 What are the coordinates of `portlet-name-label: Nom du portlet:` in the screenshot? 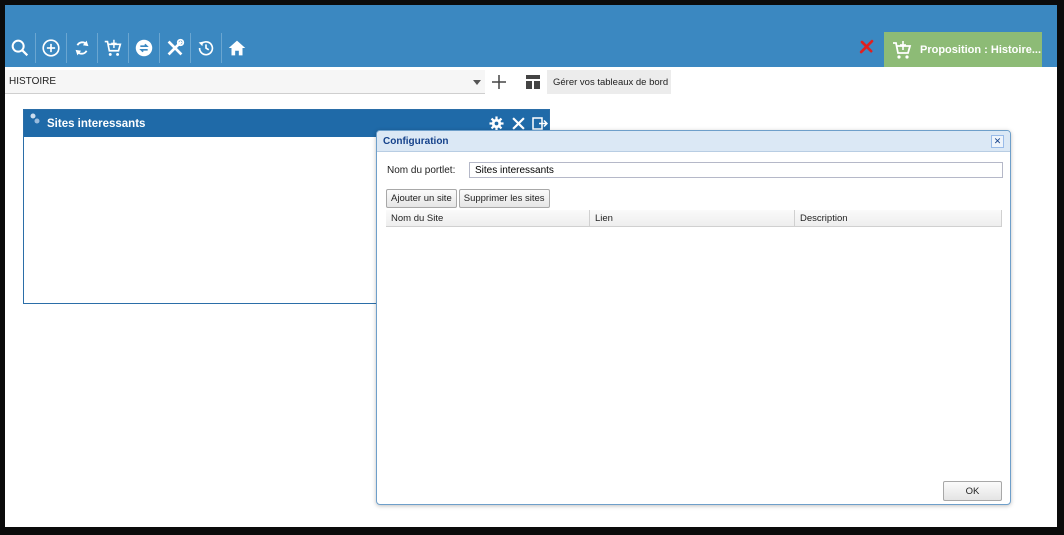 It's located at (421, 170).